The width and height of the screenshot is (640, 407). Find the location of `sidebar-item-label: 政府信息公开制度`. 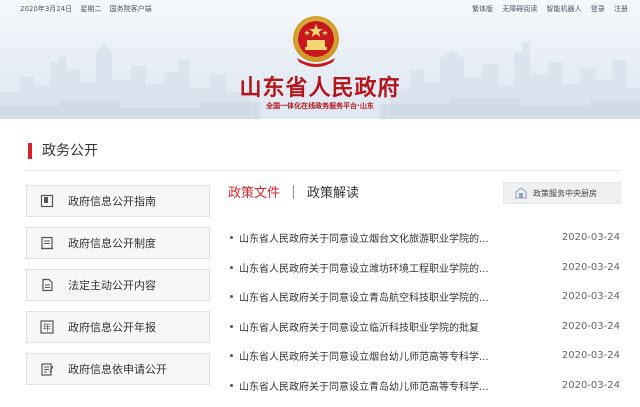

sidebar-item-label: 政府信息公开制度 is located at coordinates (112, 243).